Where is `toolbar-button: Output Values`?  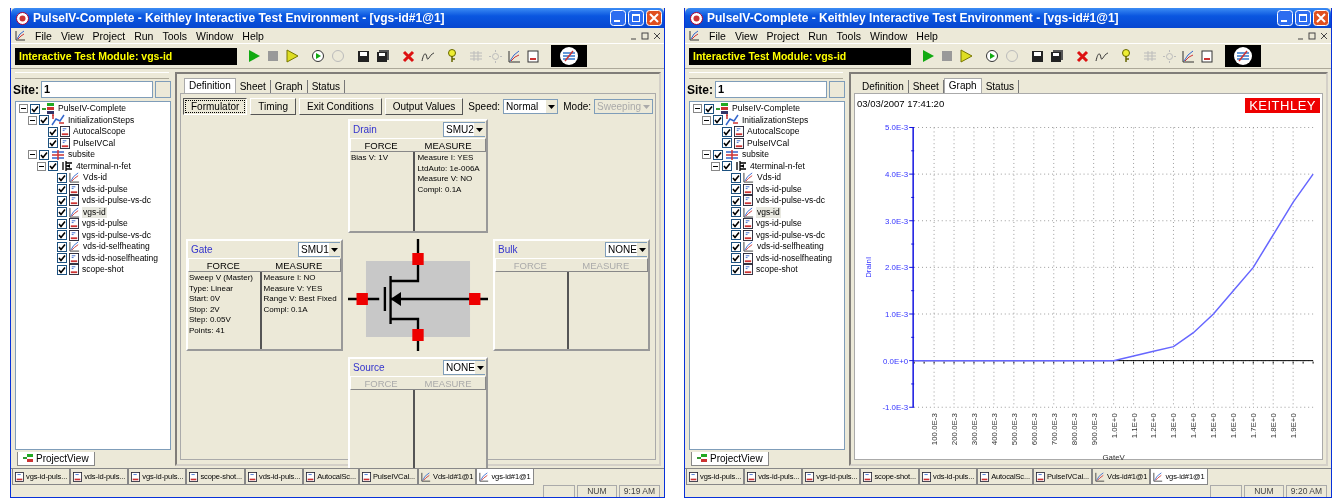 toolbar-button: Output Values is located at coordinates (424, 106).